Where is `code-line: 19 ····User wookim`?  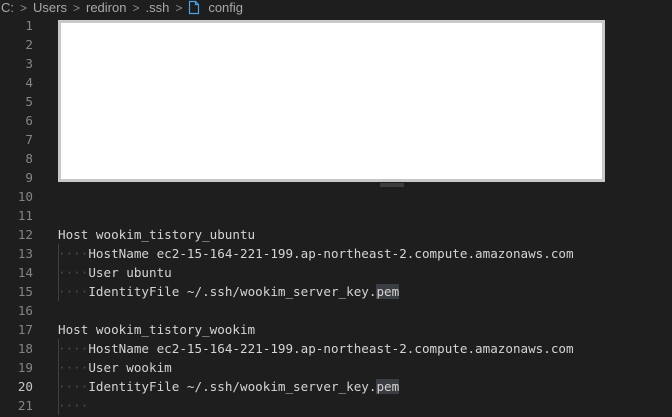 code-line: 19 ····User wookim is located at coordinates (336, 367).